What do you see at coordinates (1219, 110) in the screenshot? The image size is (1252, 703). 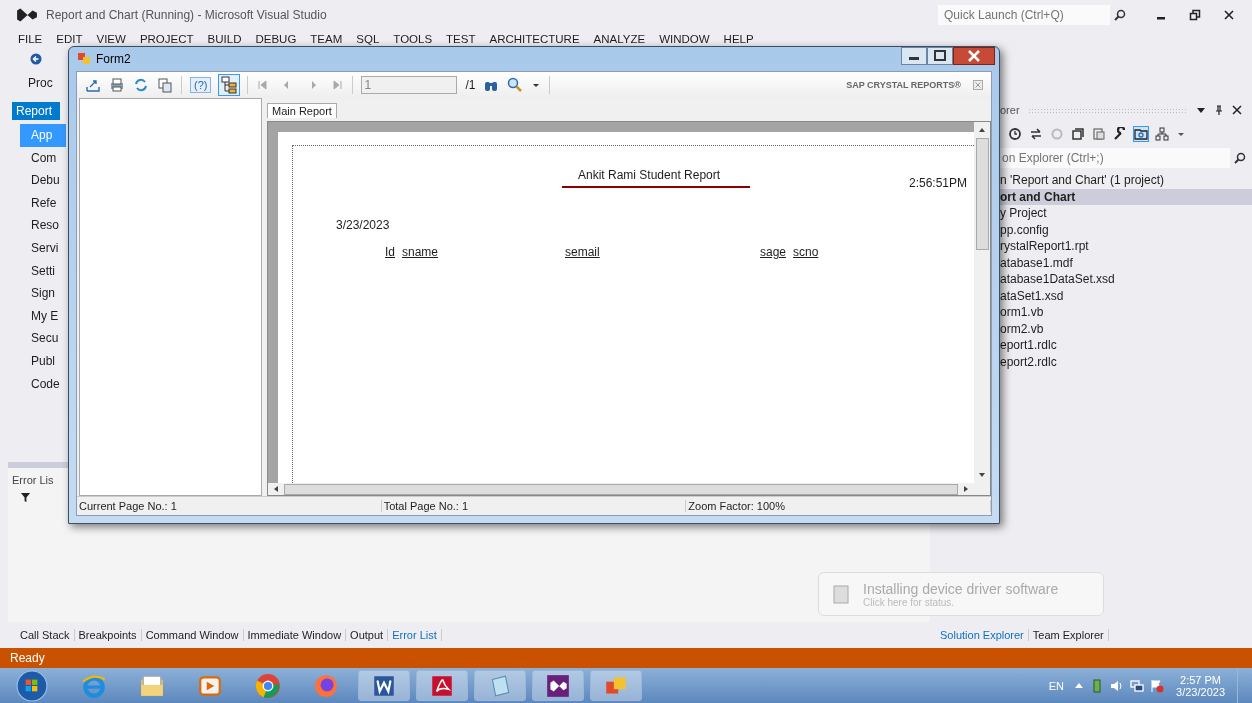 I see `pin-icon` at bounding box center [1219, 110].